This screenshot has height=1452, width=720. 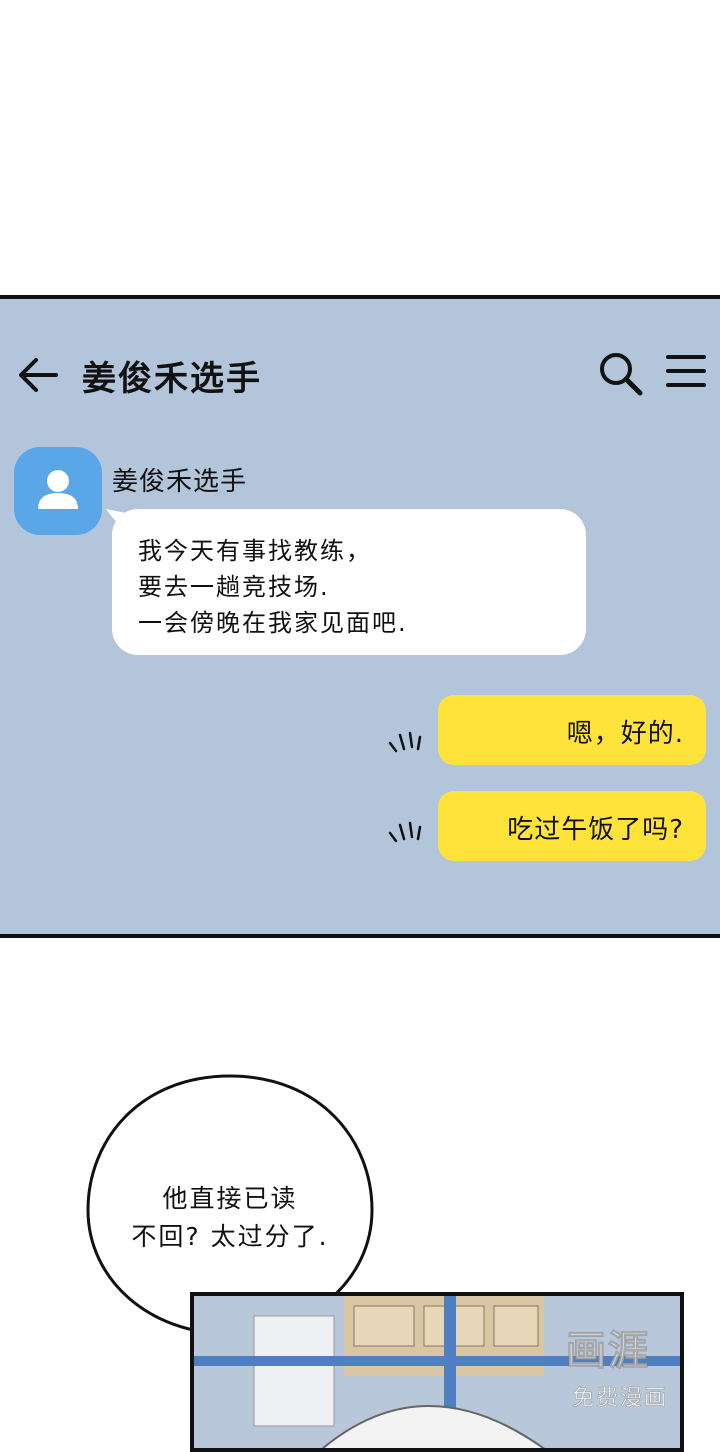 What do you see at coordinates (346, 582) in the screenshot?
I see `incoming-message-bubble: 我今天有事找教练， 要去一趟竞技场. 一会傍晚在我家见面吧.` at bounding box center [346, 582].